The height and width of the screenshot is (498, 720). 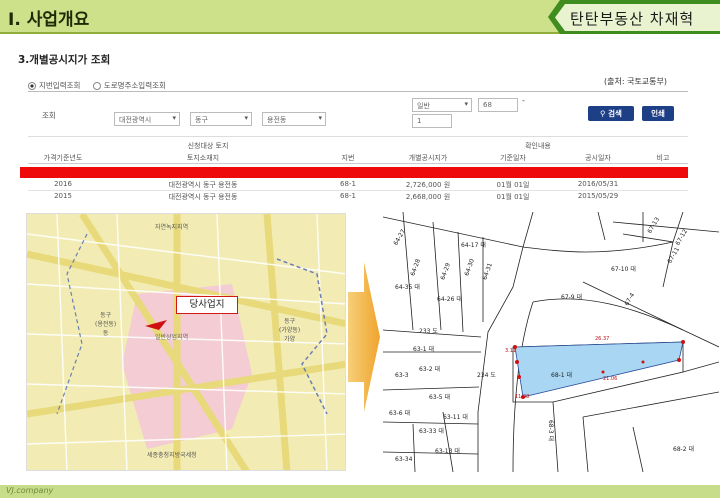 I want to click on col-note: 비고, so click(x=663, y=158).